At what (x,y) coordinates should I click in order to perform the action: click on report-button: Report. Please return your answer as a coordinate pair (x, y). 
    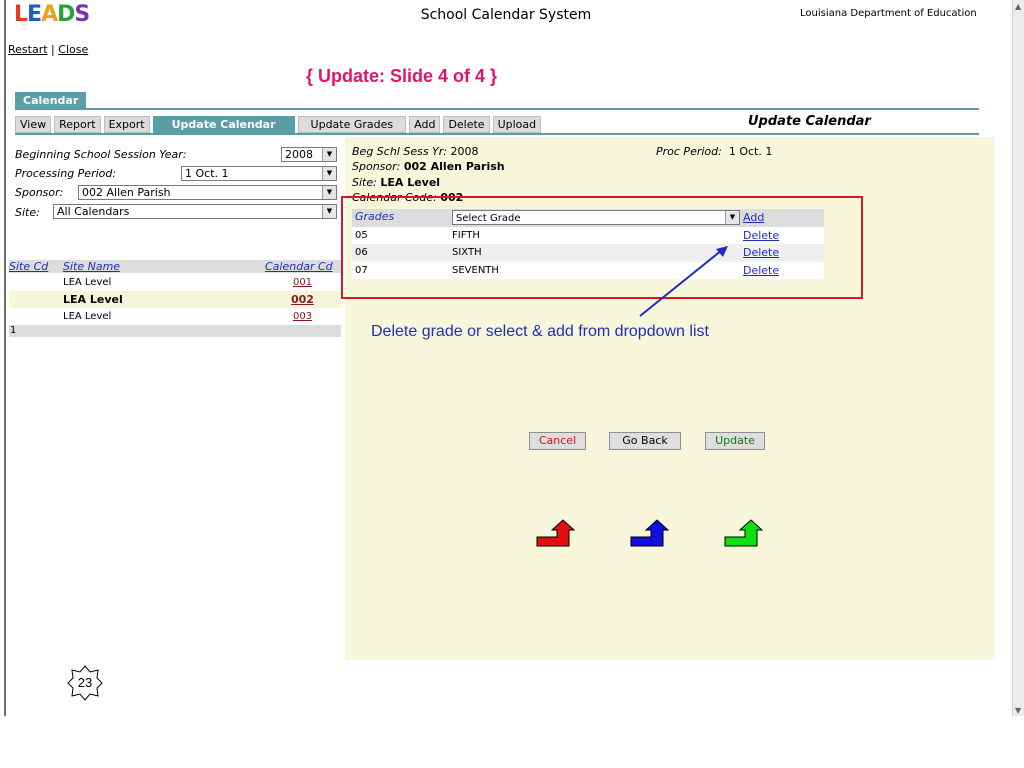
    Looking at the image, I should click on (77, 124).